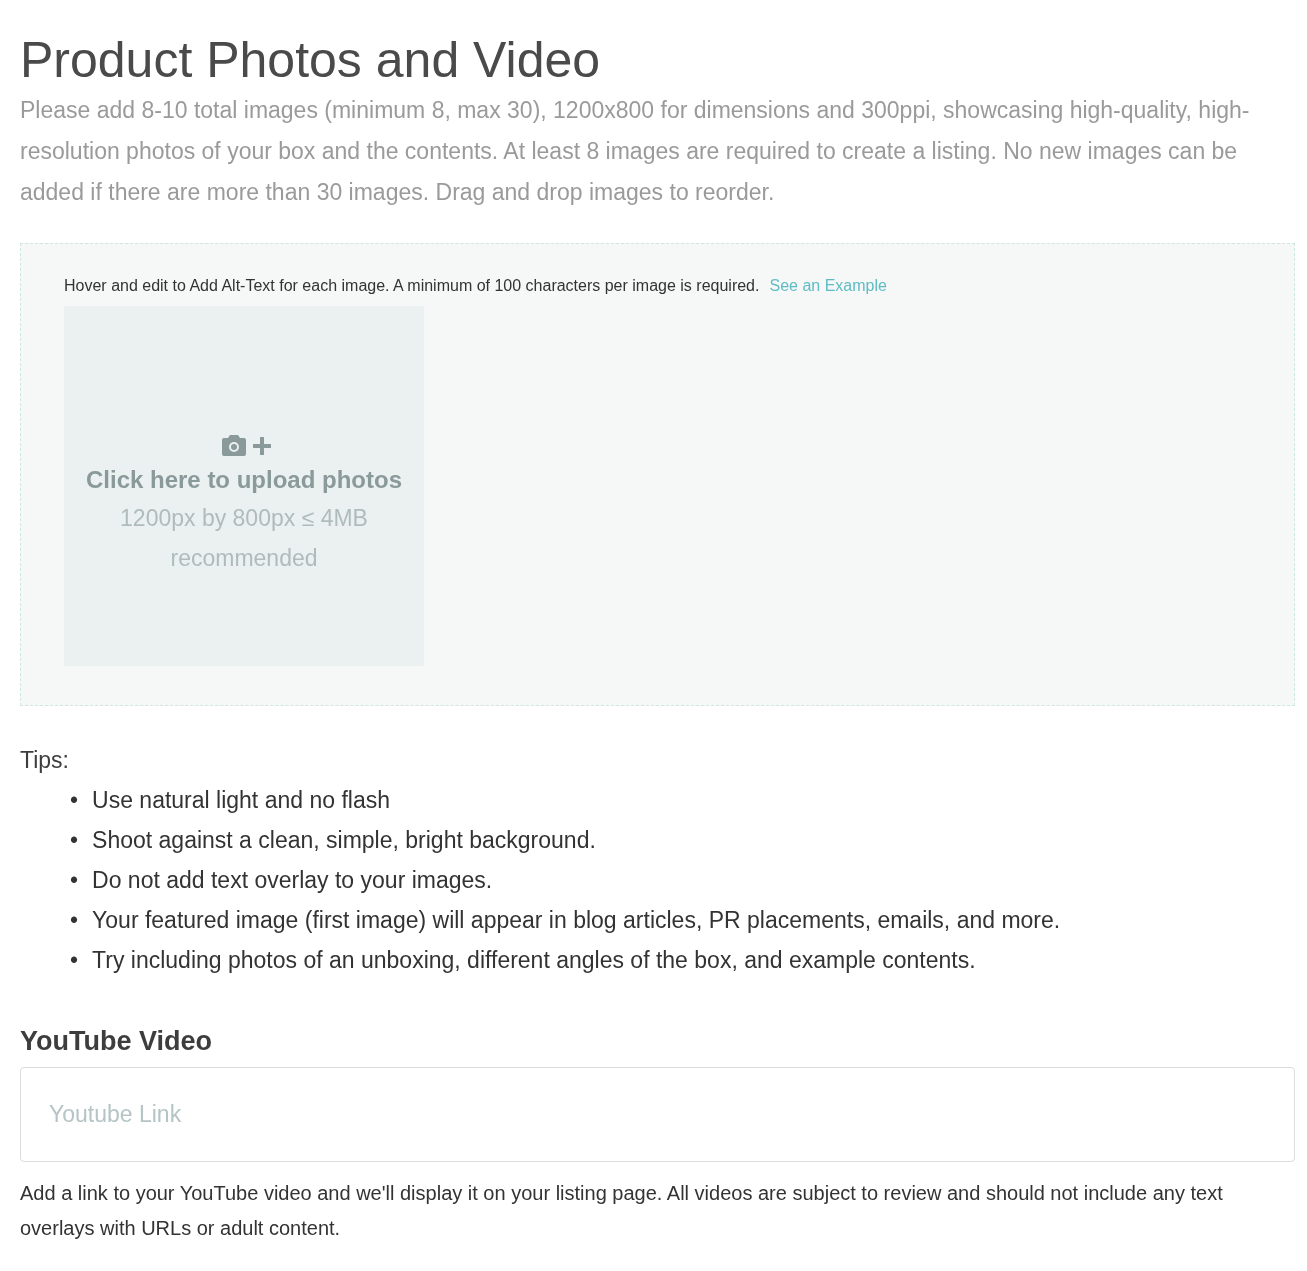 This screenshot has width=1307, height=1271. What do you see at coordinates (292, 880) in the screenshot?
I see `tip-item: Do not add text overlay to your images.` at bounding box center [292, 880].